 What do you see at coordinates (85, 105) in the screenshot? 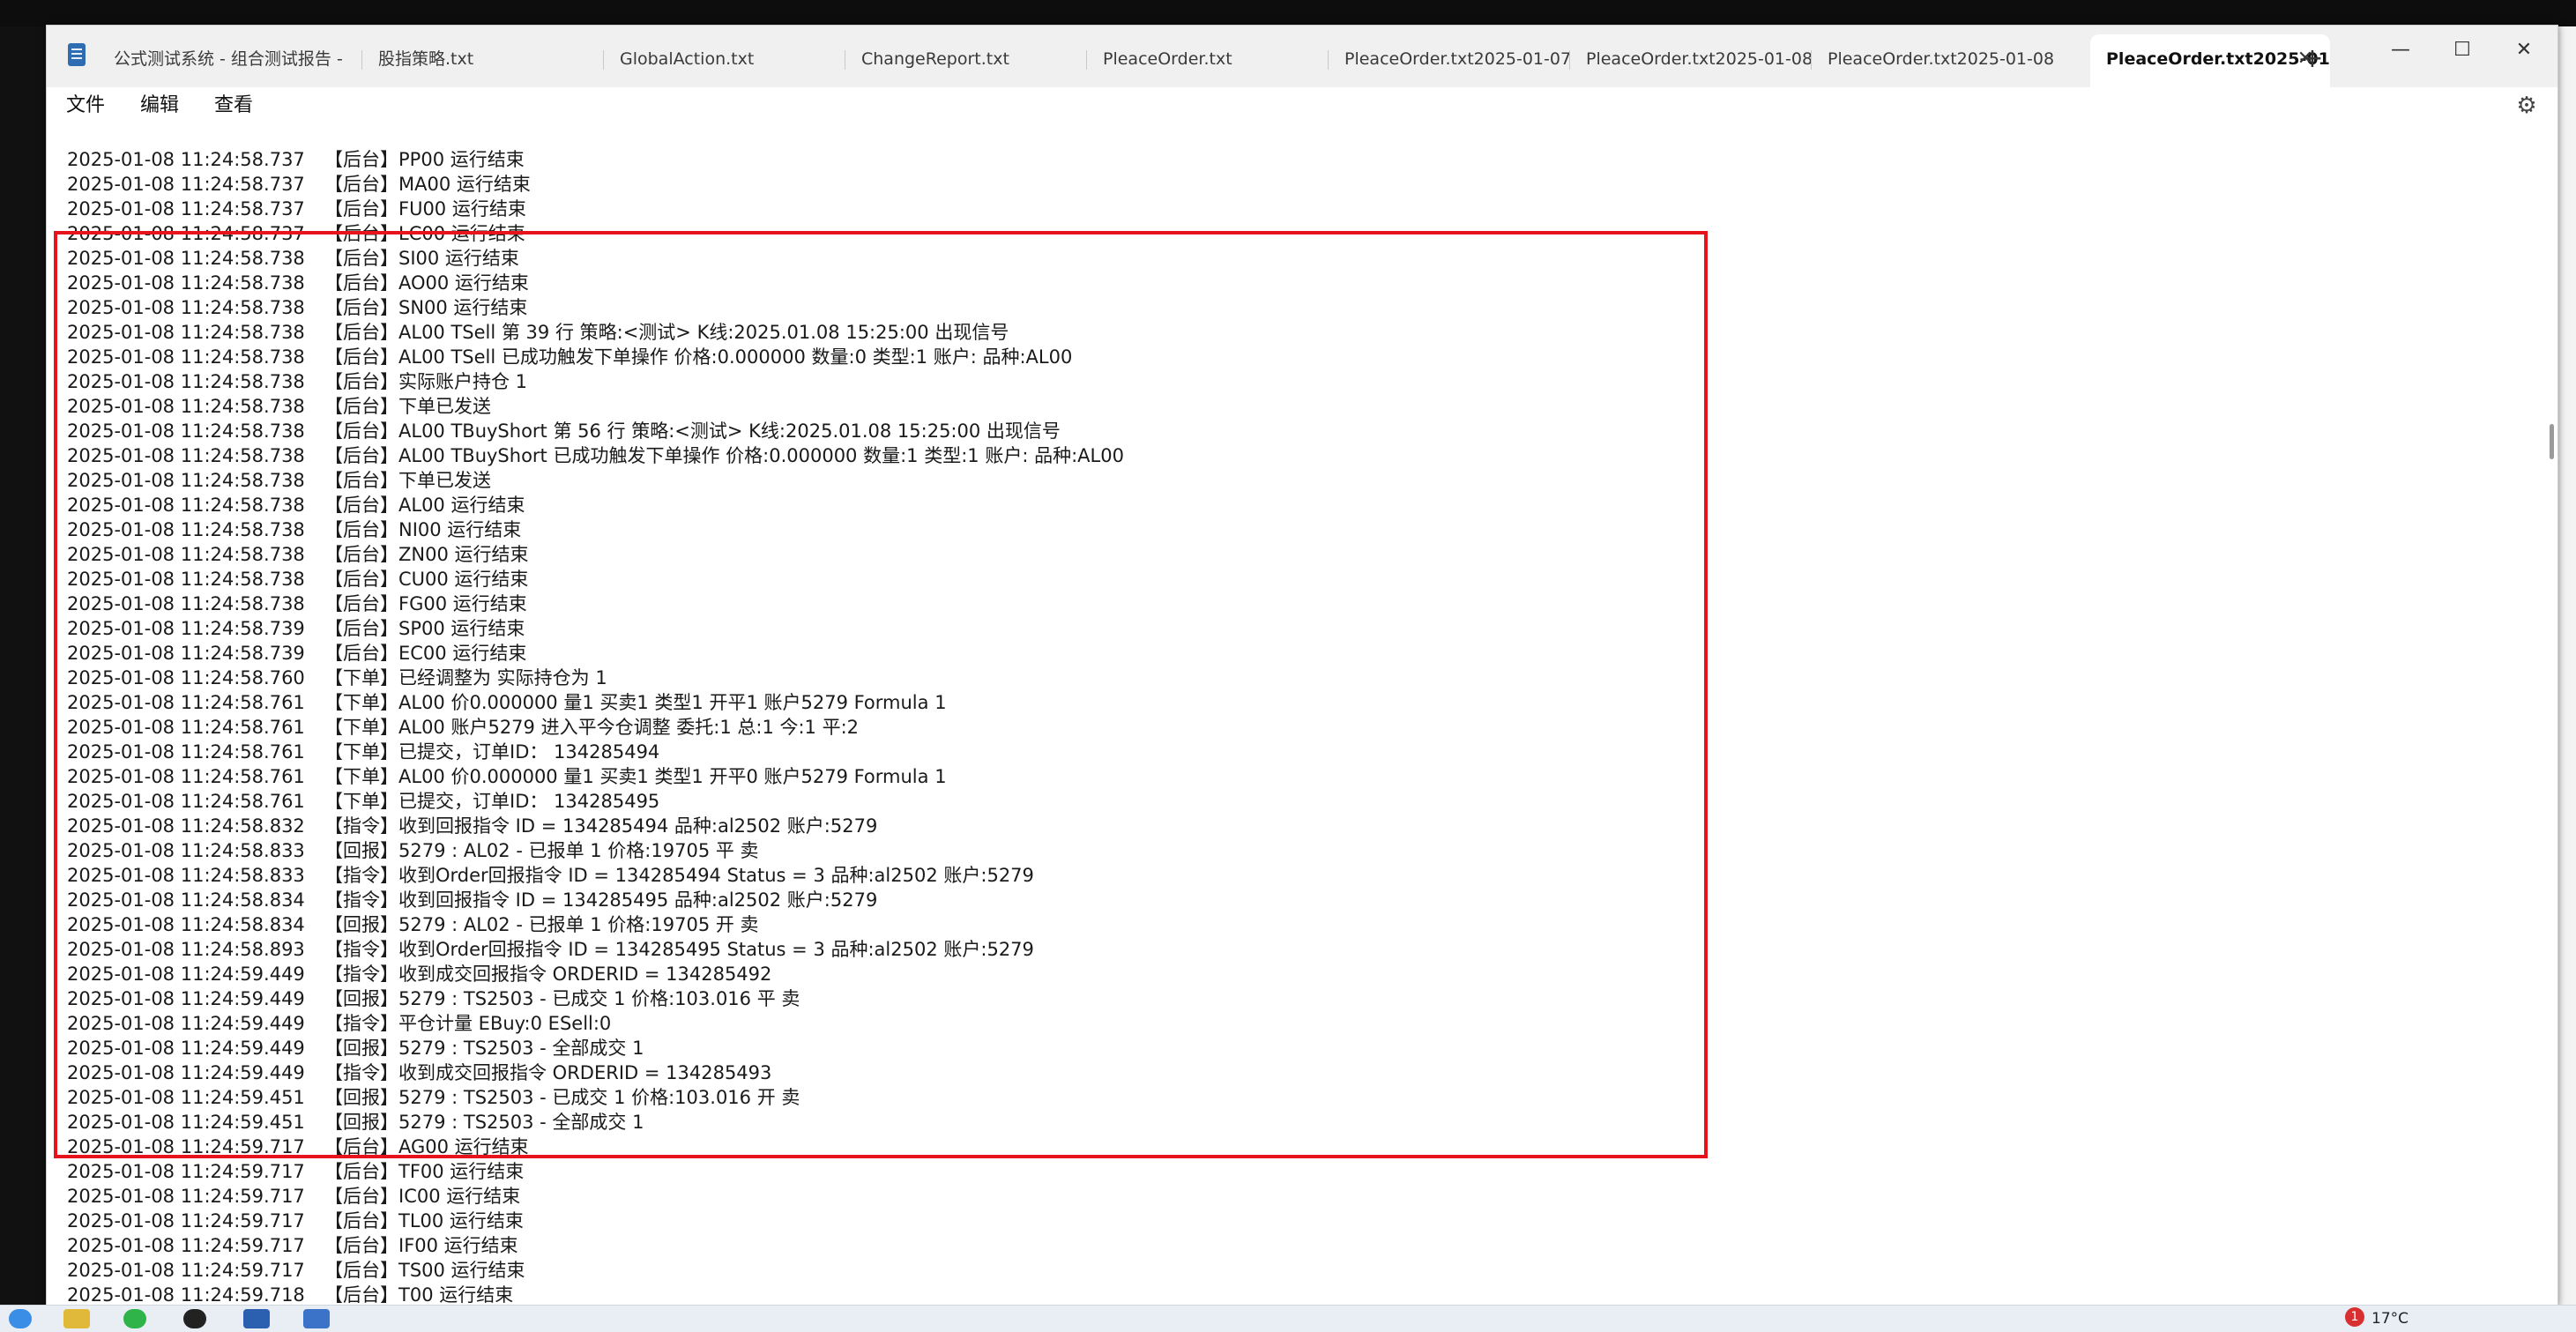
I see `menu-file: 文件` at bounding box center [85, 105].